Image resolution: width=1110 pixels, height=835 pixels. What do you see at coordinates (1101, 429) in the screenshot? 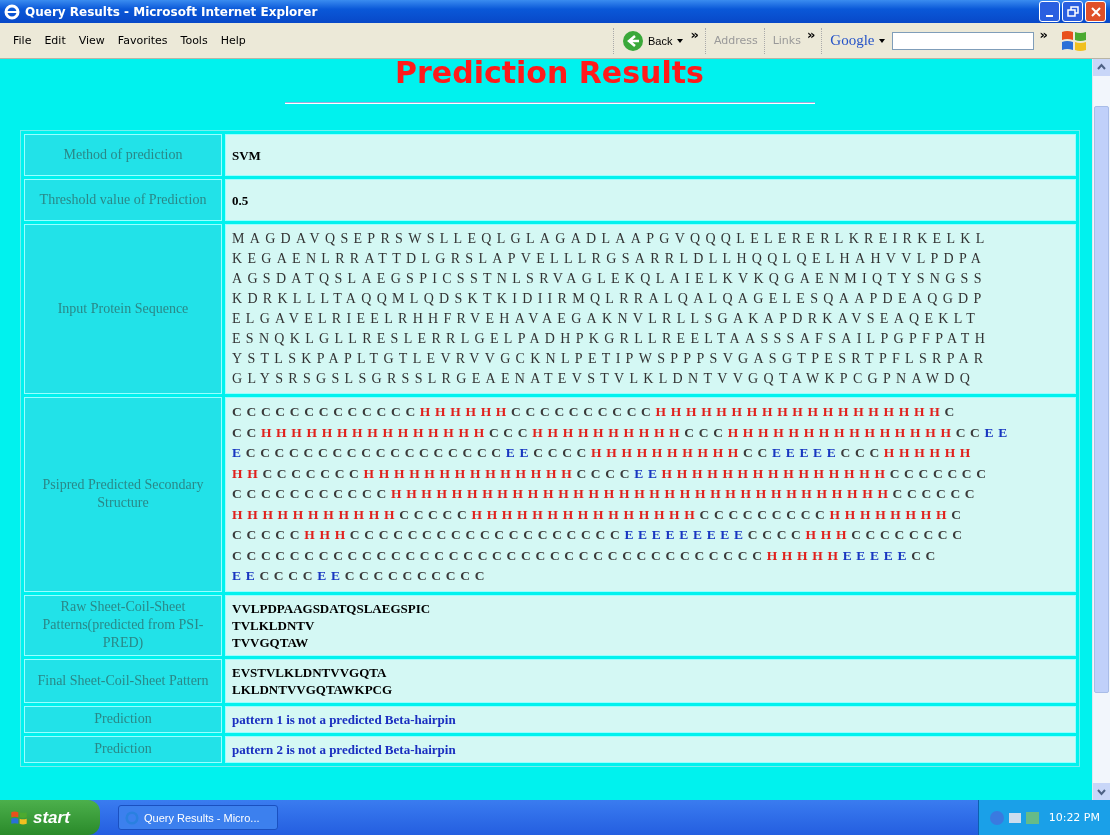
I see `scrollbar` at bounding box center [1101, 429].